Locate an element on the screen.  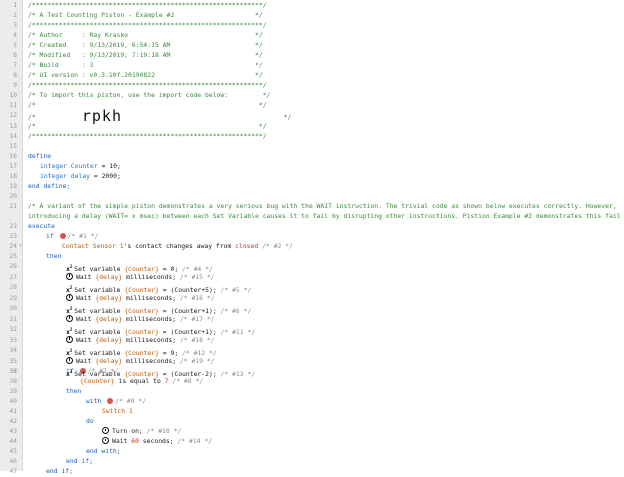
end-if-keyword: end if; is located at coordinates (59, 471).